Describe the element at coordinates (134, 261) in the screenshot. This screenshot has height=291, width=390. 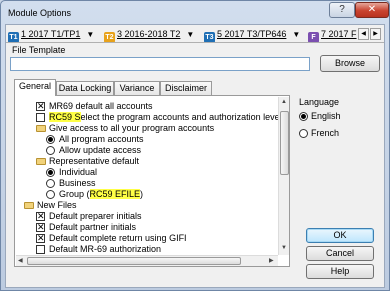
I see `horizontal-scroll-thumb` at that location.